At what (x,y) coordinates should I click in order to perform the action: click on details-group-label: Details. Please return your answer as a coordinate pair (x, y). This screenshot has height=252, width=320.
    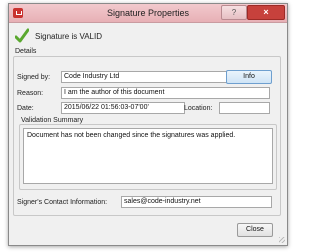
    Looking at the image, I should click on (26, 51).